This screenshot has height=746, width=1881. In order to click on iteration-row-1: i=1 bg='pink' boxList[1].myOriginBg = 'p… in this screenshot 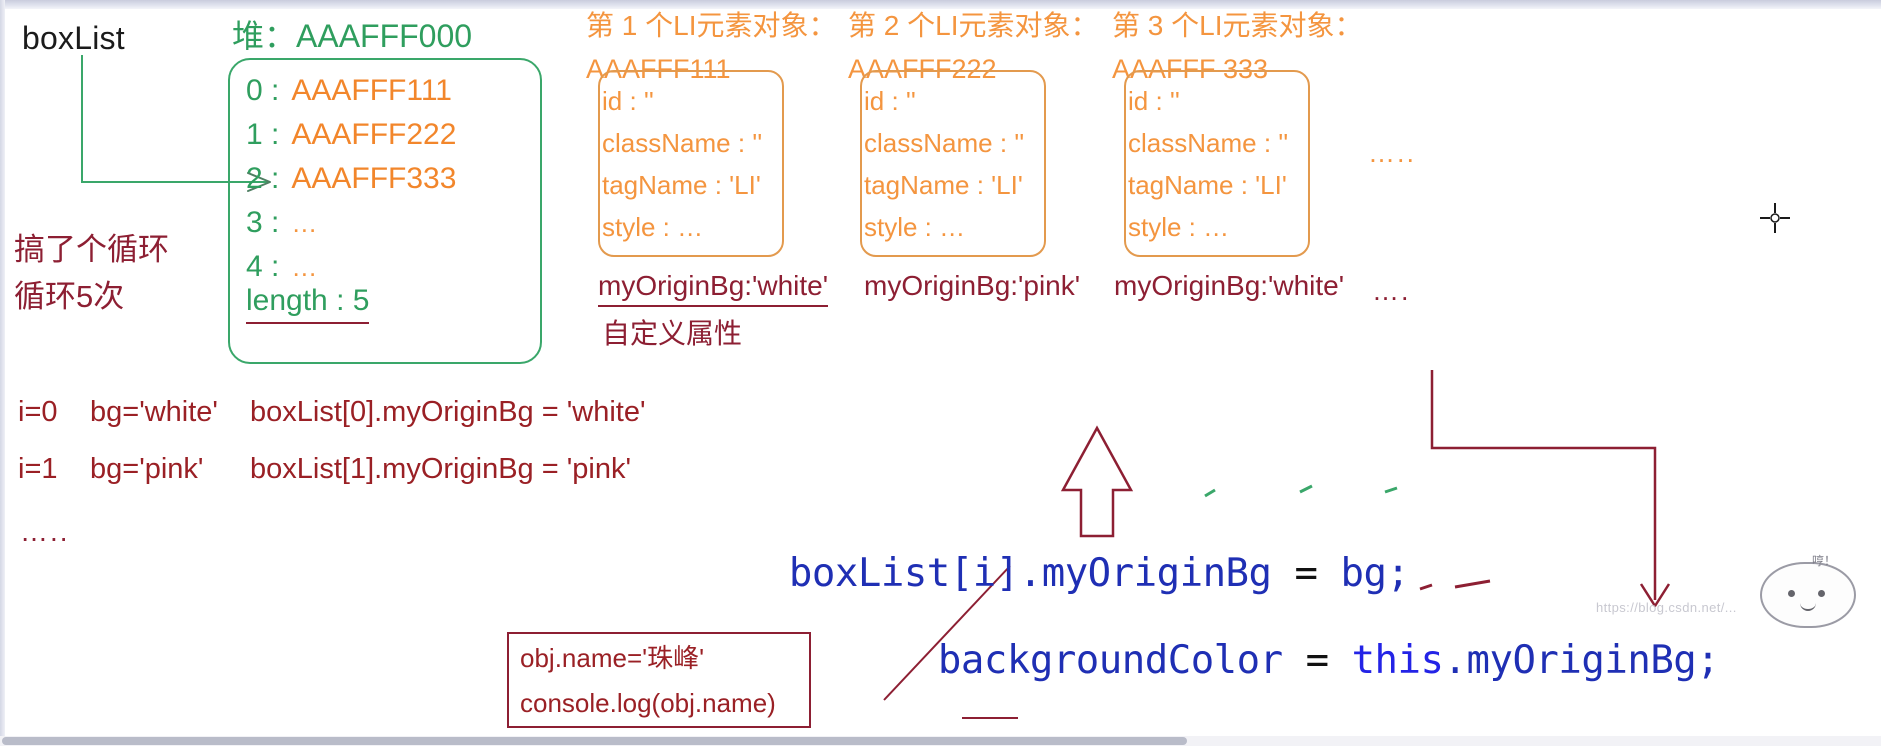, I will do `click(324, 469)`.